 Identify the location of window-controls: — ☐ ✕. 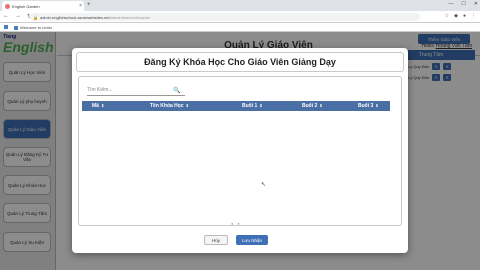
(463, 4).